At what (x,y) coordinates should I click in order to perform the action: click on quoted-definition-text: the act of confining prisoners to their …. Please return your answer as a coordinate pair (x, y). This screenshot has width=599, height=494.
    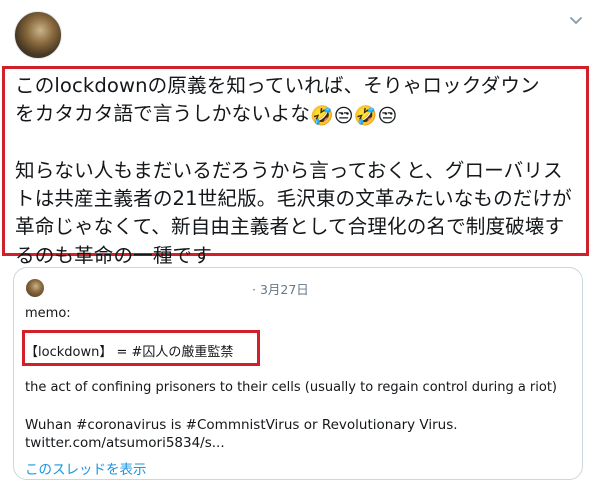
    Looking at the image, I should click on (291, 387).